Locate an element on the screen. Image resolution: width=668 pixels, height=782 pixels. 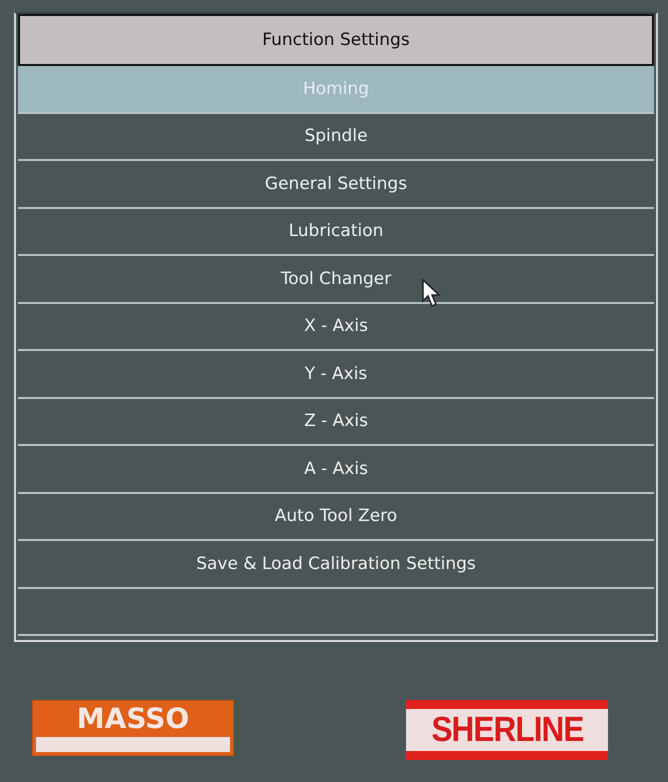
sherline-logo: SHERLINE is located at coordinates (507, 730).